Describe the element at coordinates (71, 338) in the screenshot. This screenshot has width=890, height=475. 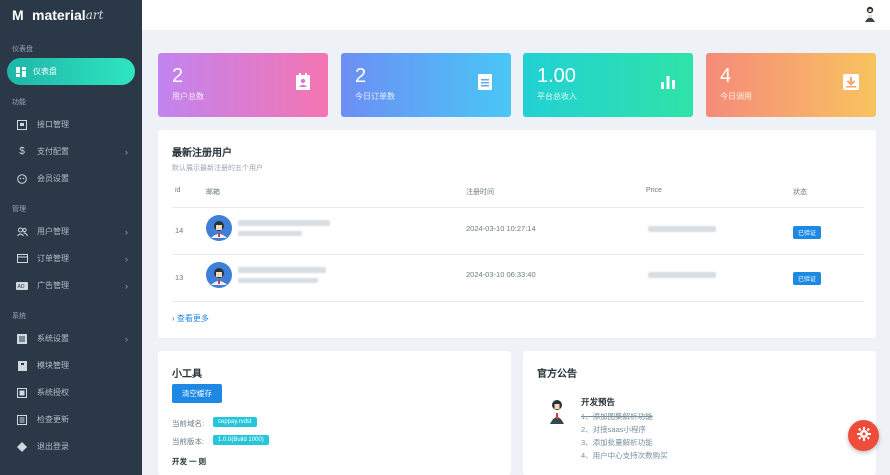
I see `sidebar-item-settings: 系统设置 ›` at that location.